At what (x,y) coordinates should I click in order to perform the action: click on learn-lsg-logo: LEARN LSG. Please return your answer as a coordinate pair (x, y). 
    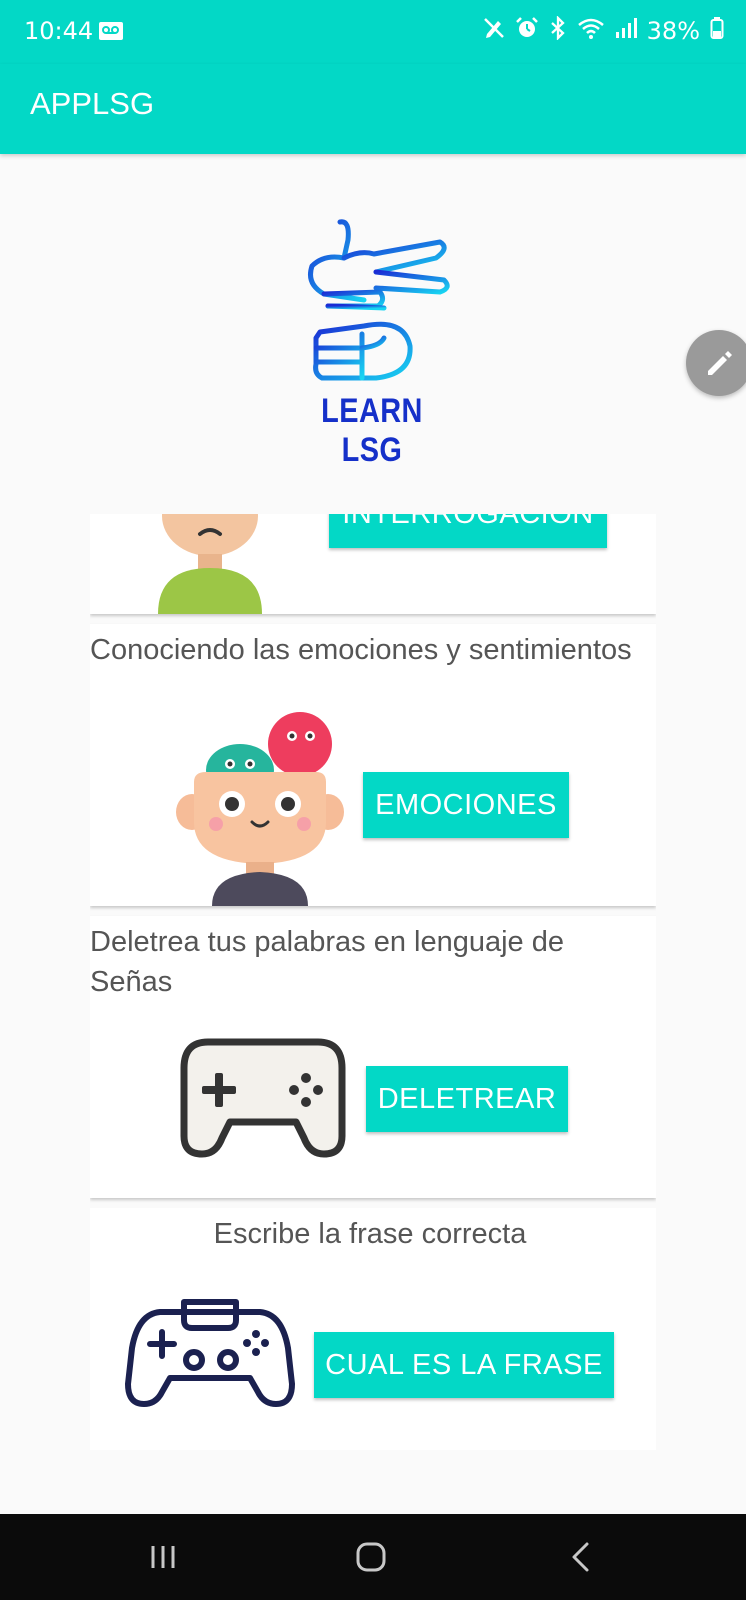
    Looking at the image, I should click on (372, 341).